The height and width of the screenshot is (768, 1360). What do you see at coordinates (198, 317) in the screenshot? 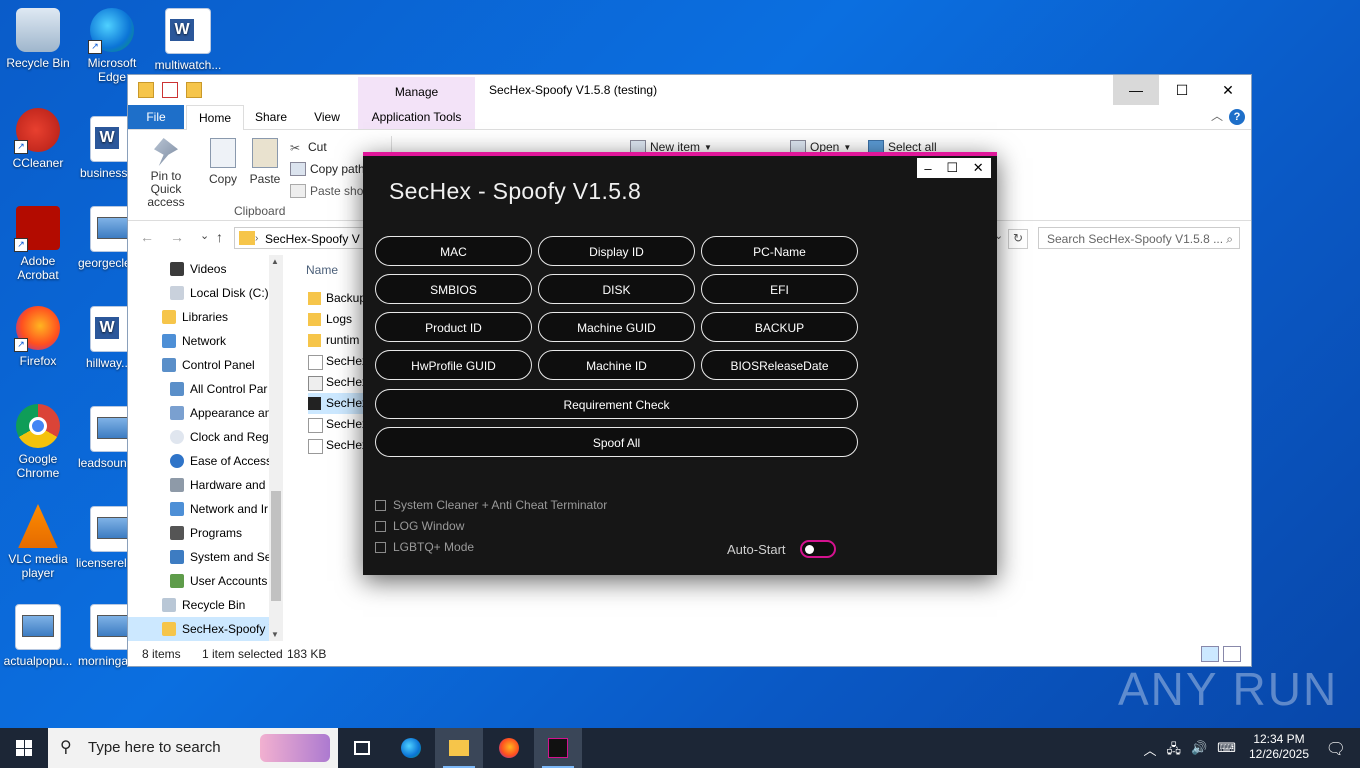
I see `nav-item-libraries: Libraries` at bounding box center [198, 317].